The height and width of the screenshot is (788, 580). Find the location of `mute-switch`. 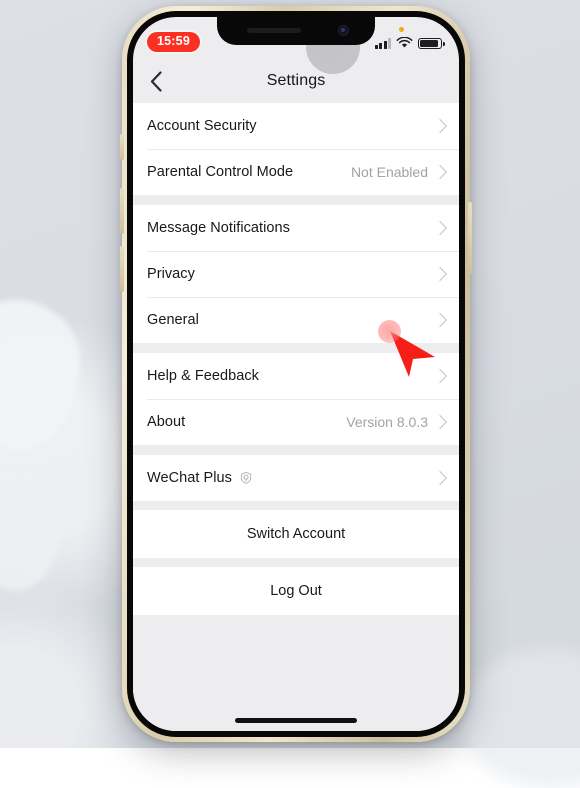

mute-switch is located at coordinates (122, 147).